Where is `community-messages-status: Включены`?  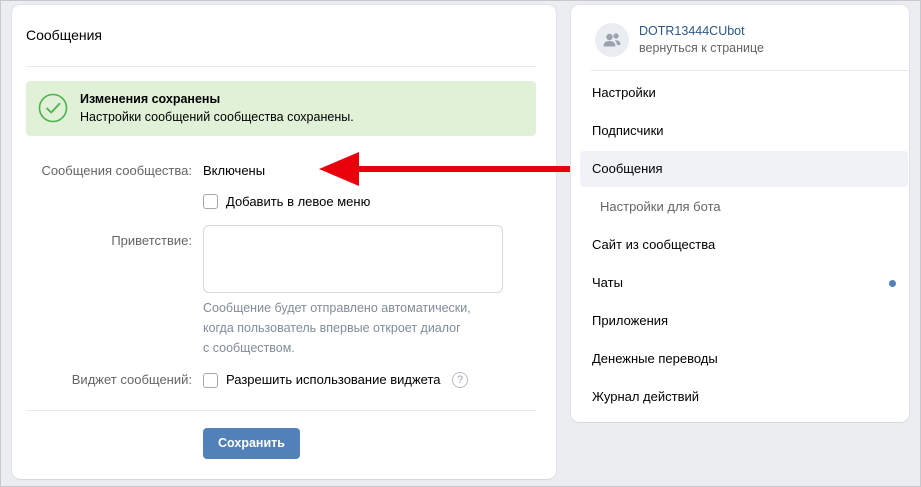 community-messages-status: Включены is located at coordinates (234, 170).